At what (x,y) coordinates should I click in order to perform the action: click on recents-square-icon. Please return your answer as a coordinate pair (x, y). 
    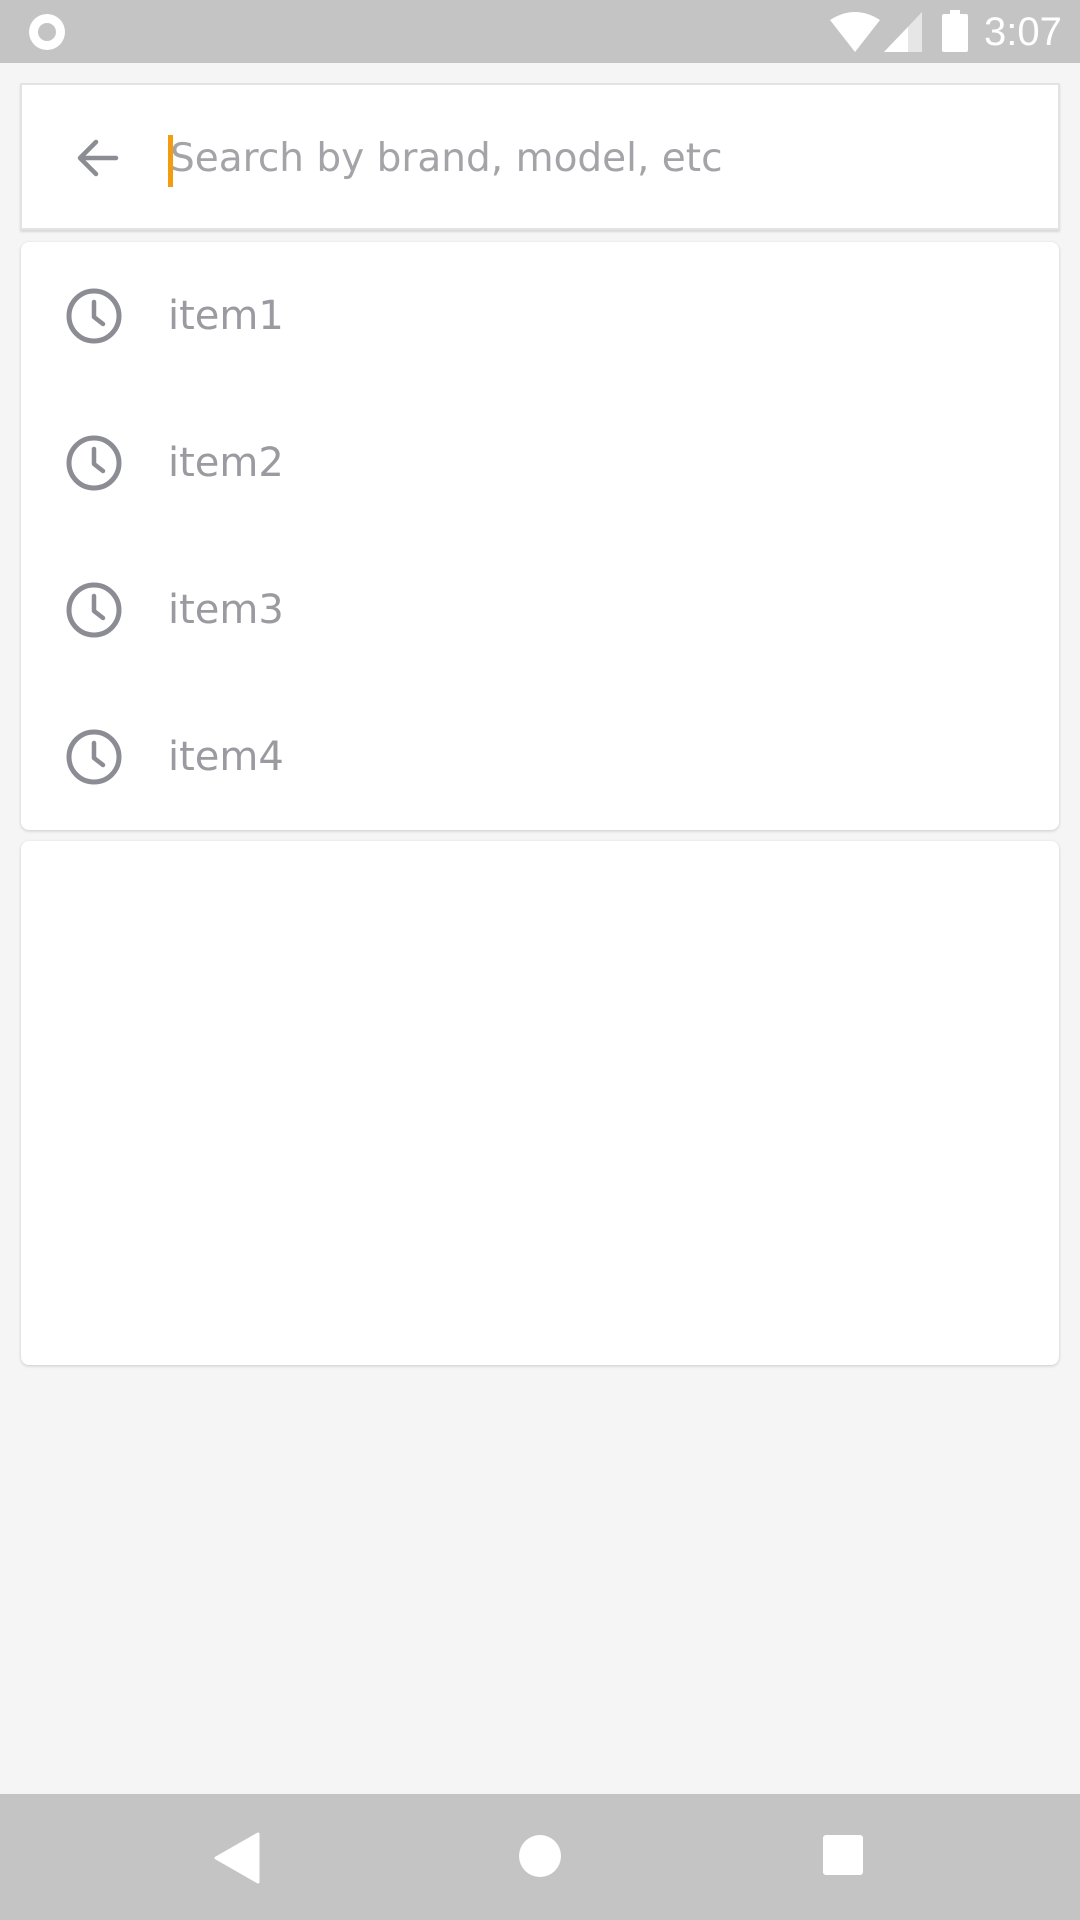
    Looking at the image, I should click on (843, 1855).